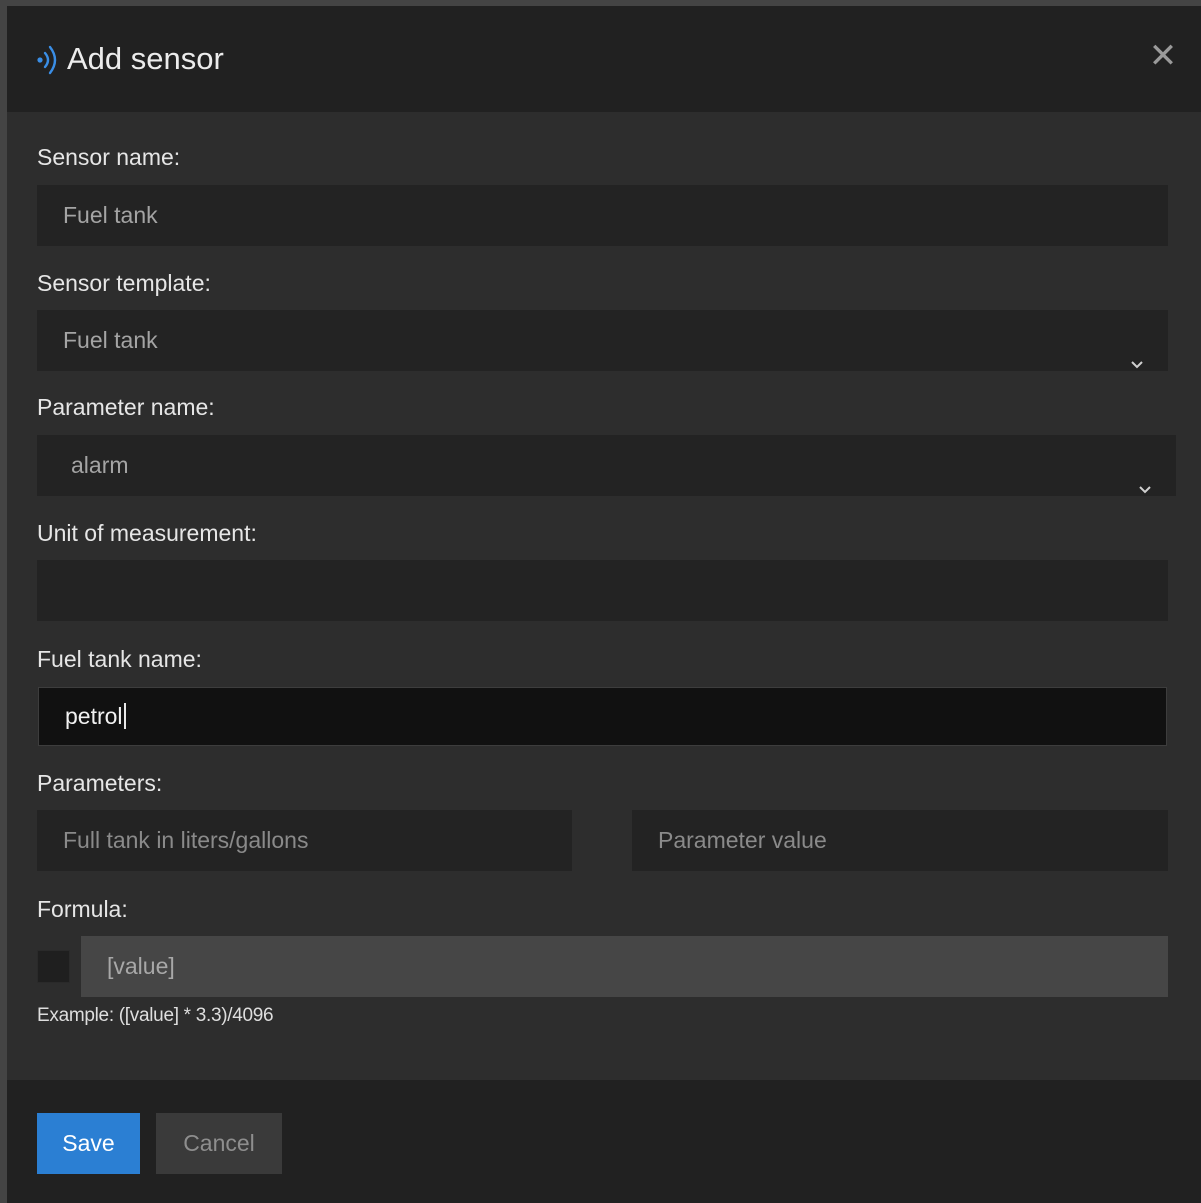  Describe the element at coordinates (602, 215) in the screenshot. I see `sensor-name-input: Fuel tank` at that location.